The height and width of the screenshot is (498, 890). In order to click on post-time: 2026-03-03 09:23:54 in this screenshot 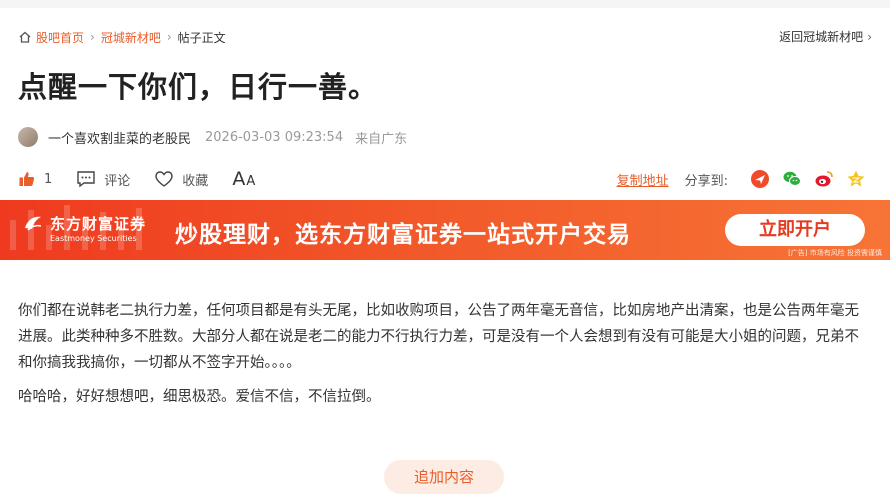, I will do `click(274, 137)`.